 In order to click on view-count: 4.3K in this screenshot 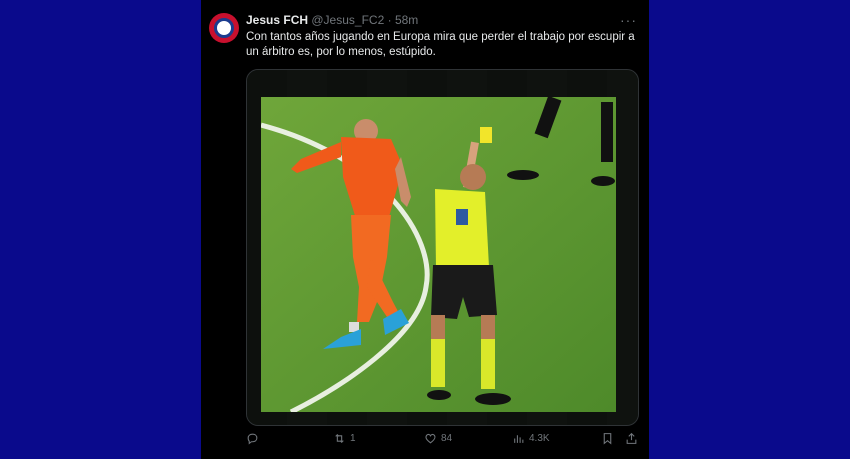, I will do `click(539, 438)`.